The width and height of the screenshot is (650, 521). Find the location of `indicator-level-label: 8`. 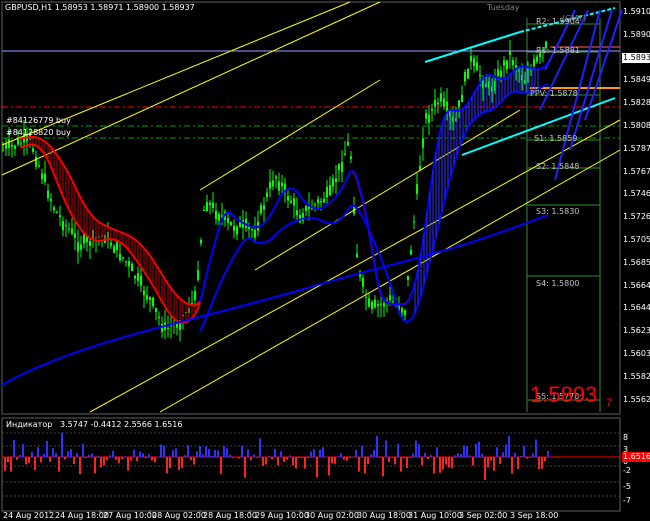

indicator-level-label: 8 is located at coordinates (626, 437).